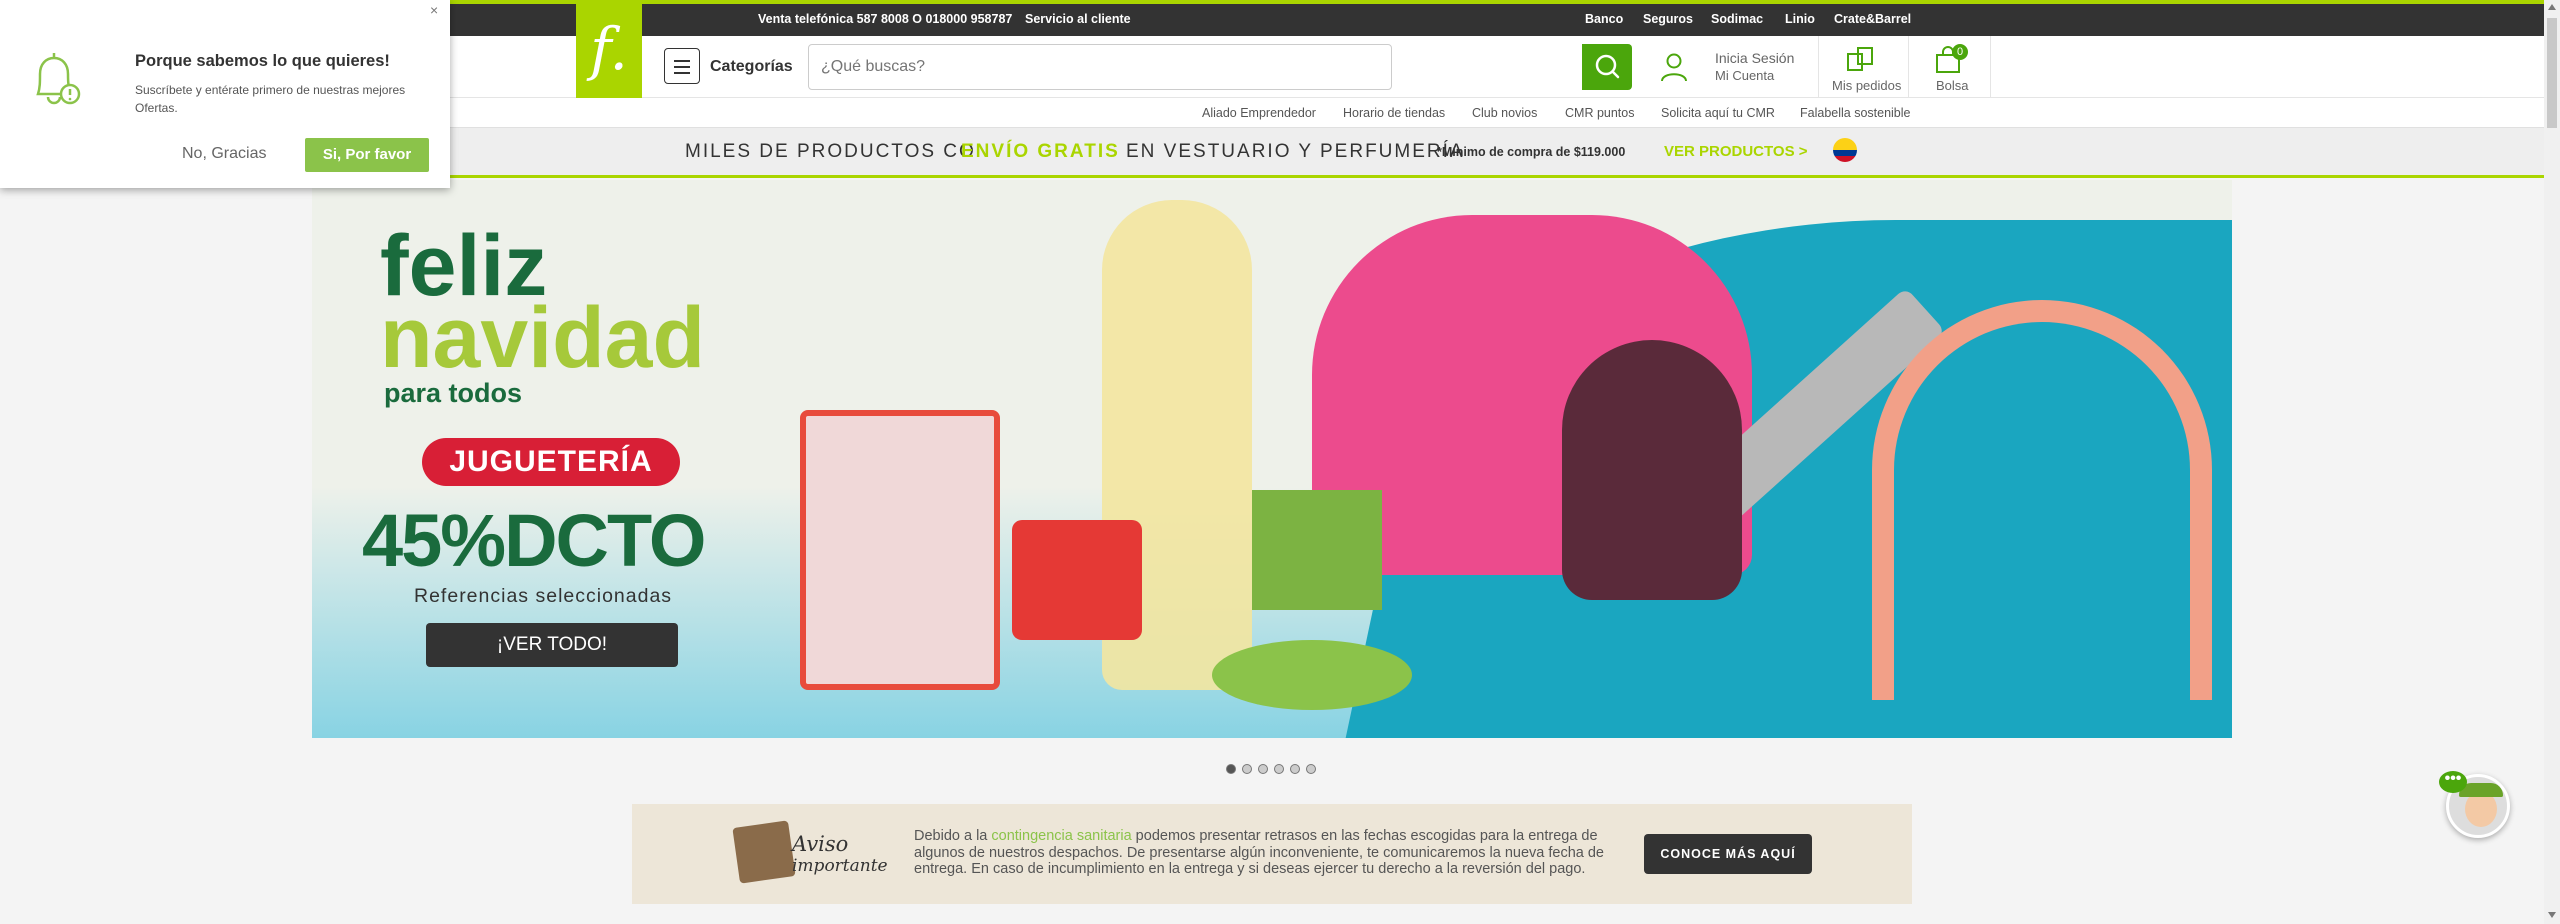  I want to click on search-box, so click(1100, 67).